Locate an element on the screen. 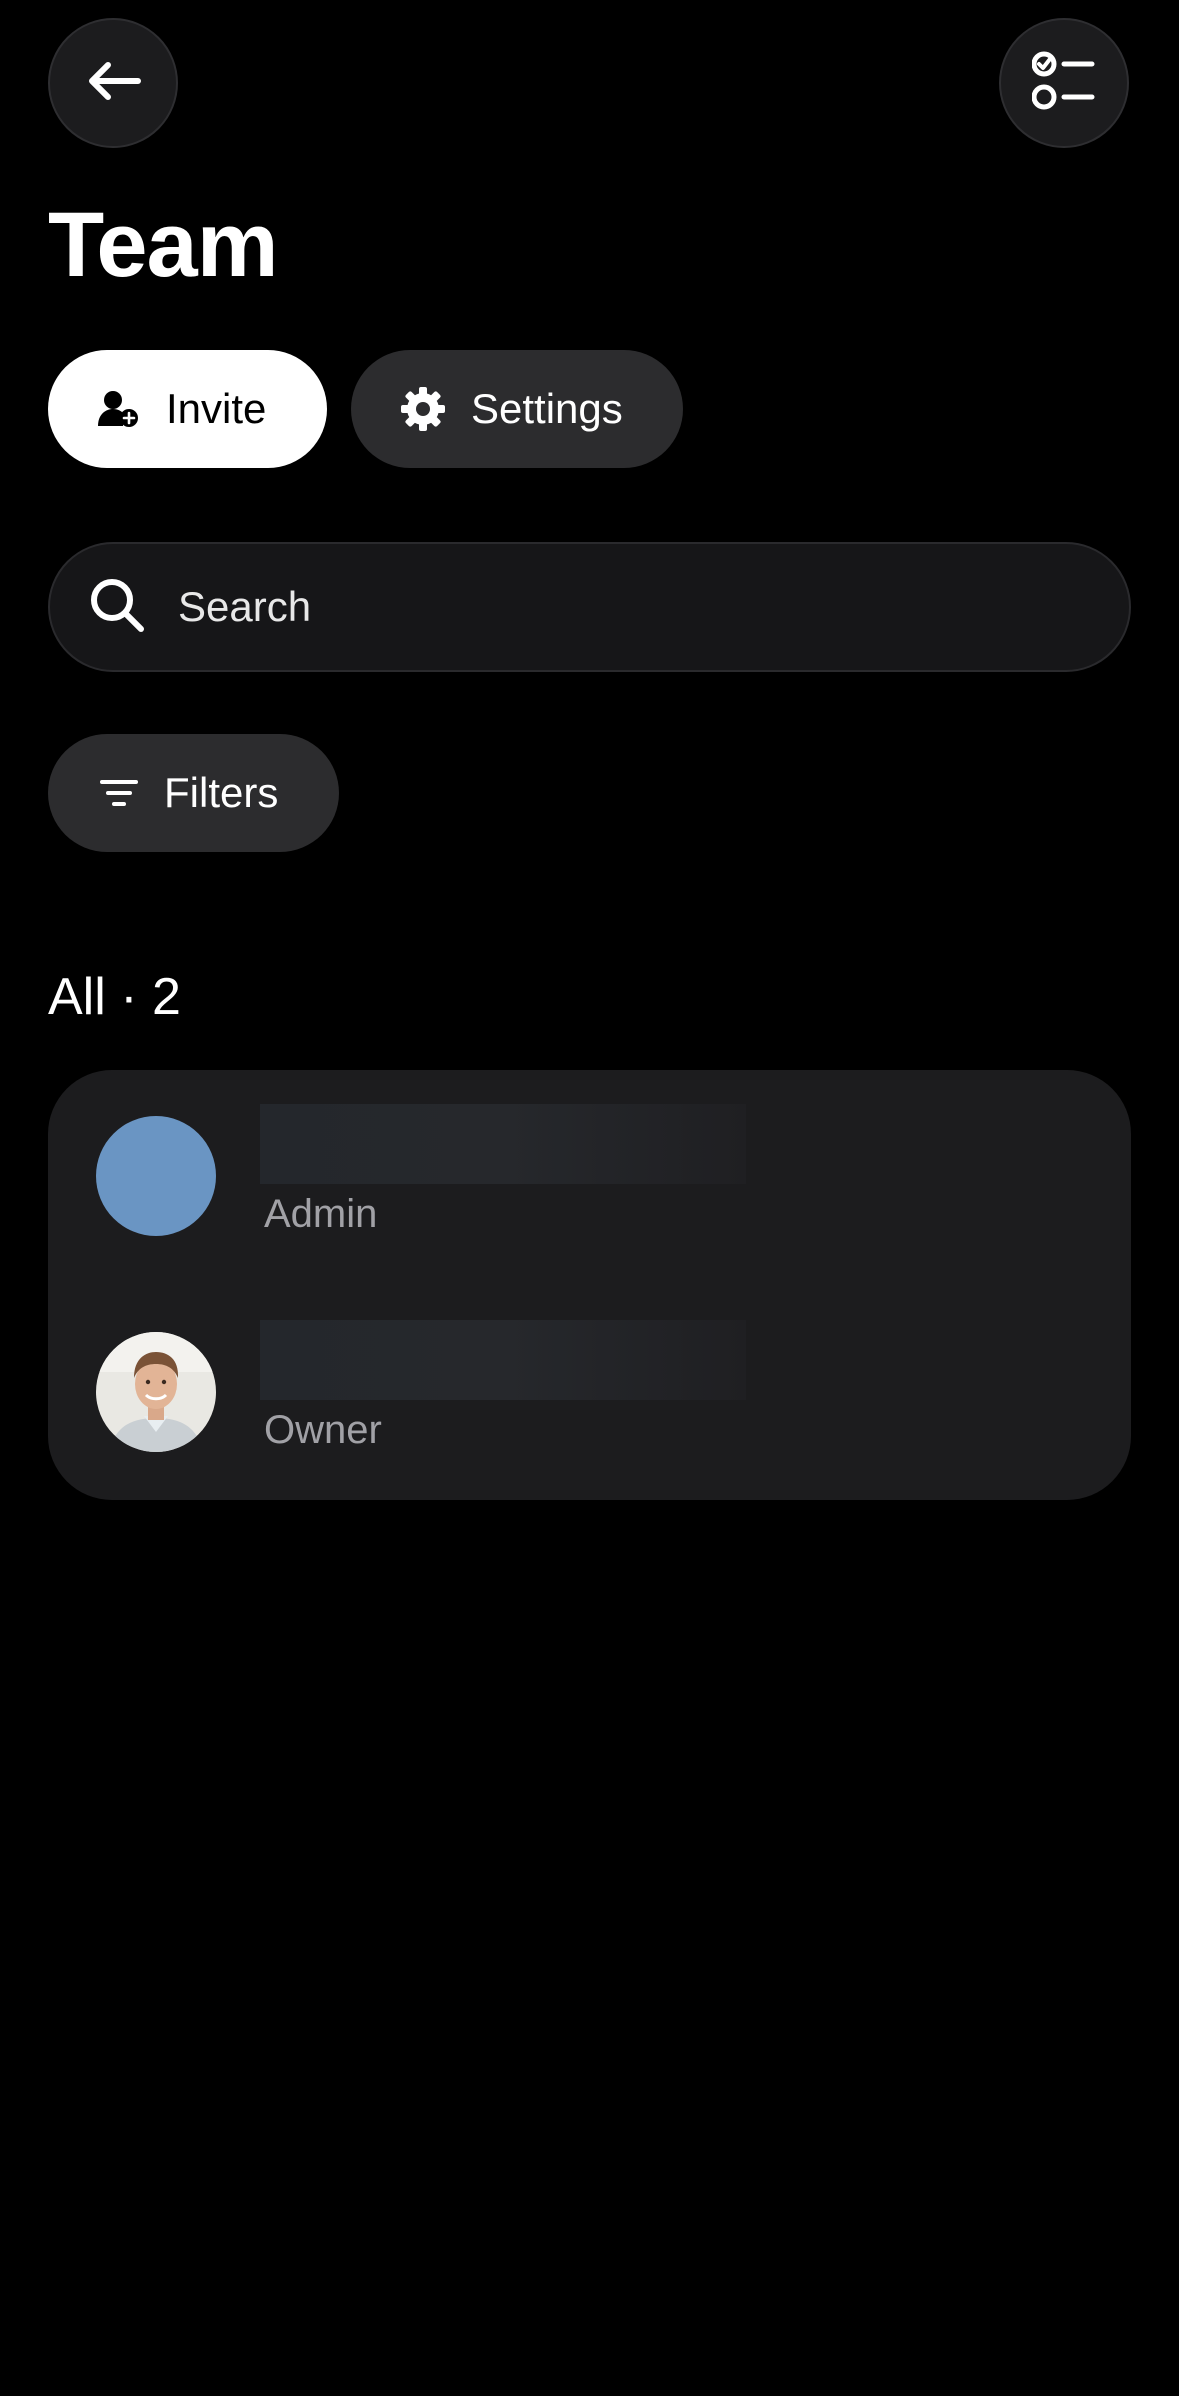 Image resolution: width=1179 pixels, height=2396 pixels. search-icon is located at coordinates (117, 607).